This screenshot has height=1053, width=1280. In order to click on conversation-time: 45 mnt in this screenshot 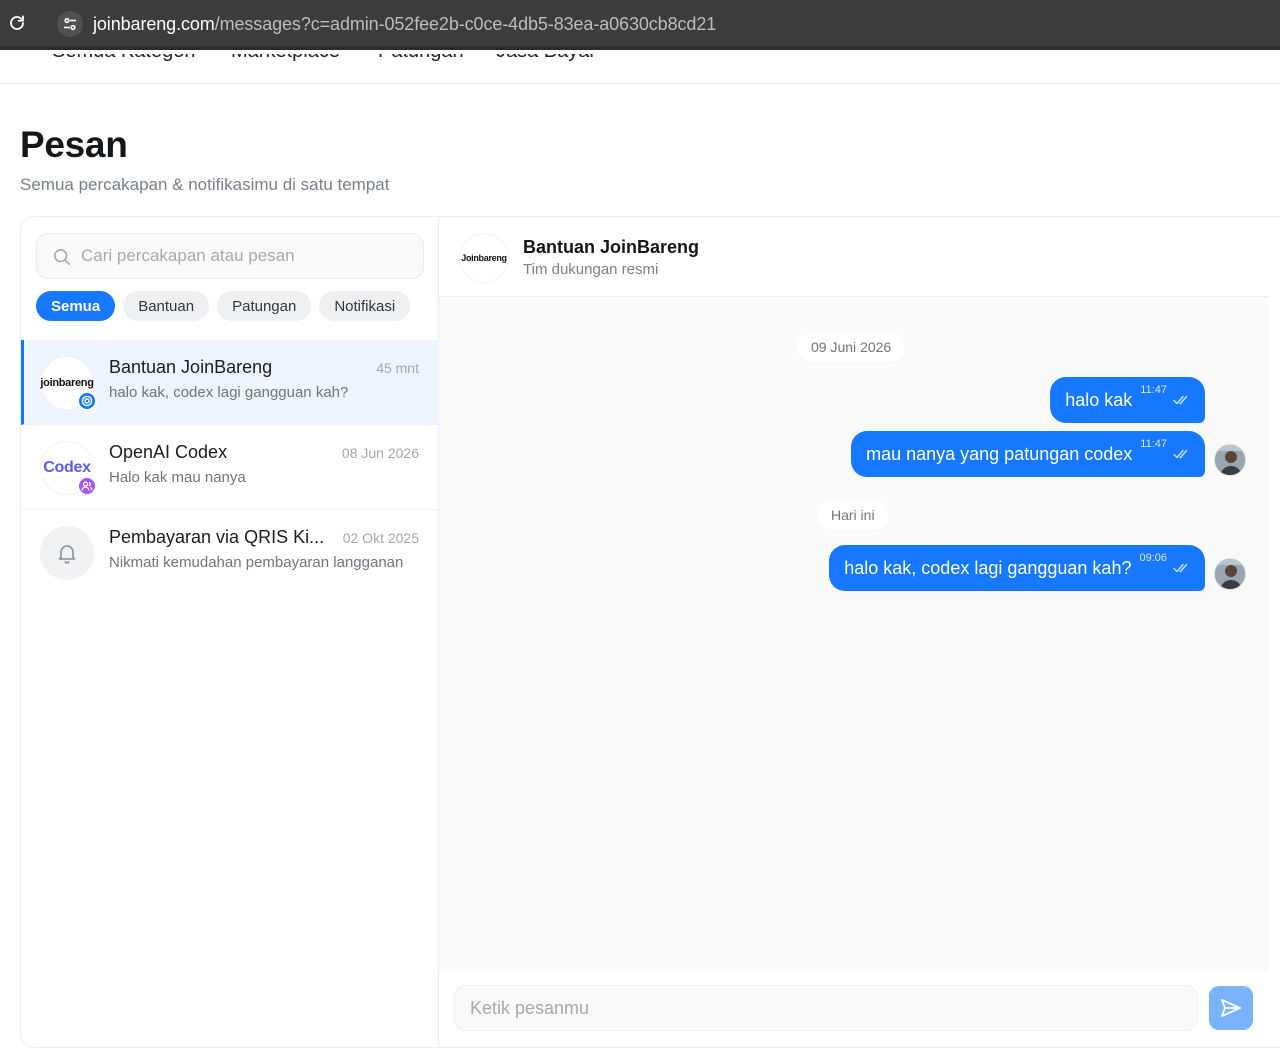, I will do `click(397, 368)`.